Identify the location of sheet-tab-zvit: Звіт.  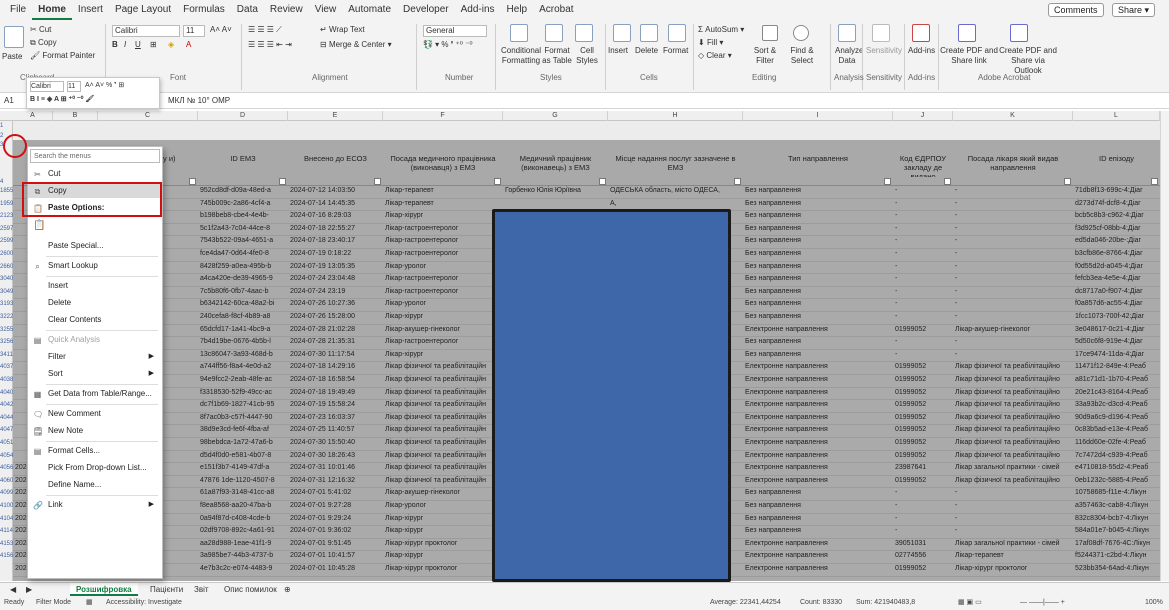
(201, 589).